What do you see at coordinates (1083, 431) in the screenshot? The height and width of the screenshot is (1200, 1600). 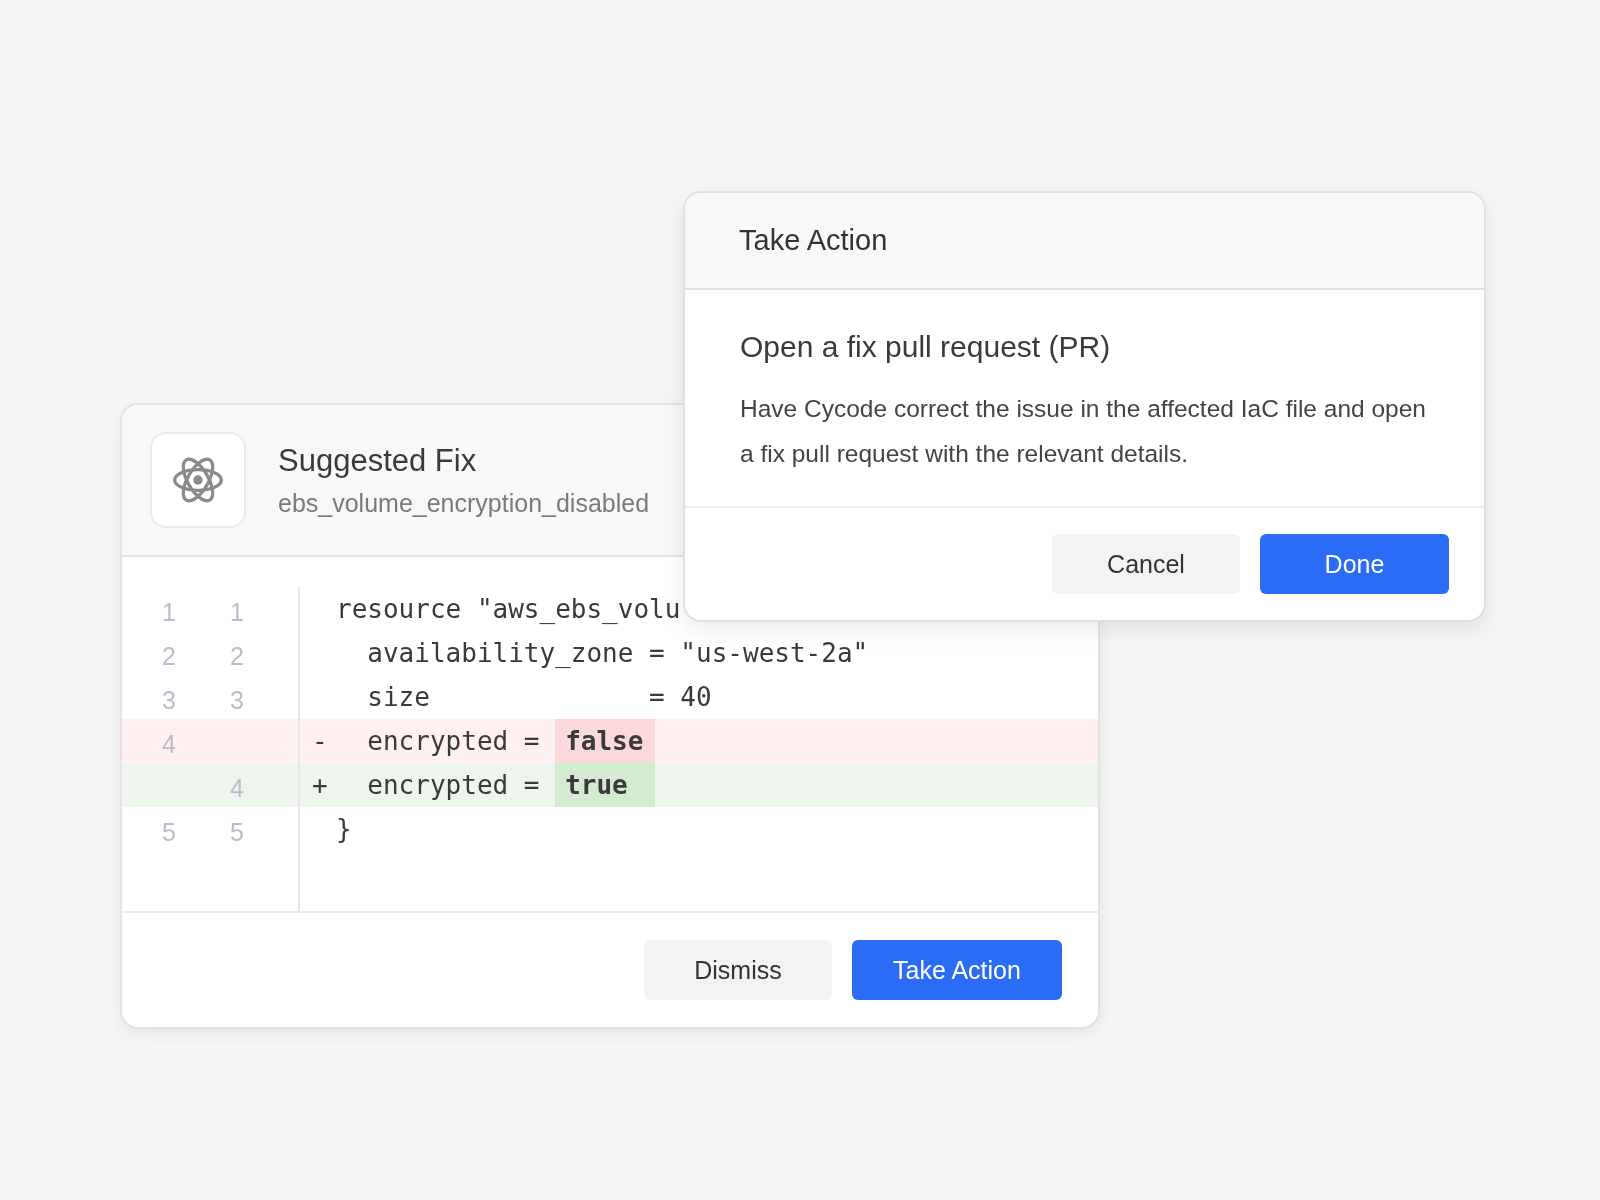 I see `option-description: Have Cycode correct the issue in the affected IaC file and open a fix pull request with the relevant details.` at bounding box center [1083, 431].